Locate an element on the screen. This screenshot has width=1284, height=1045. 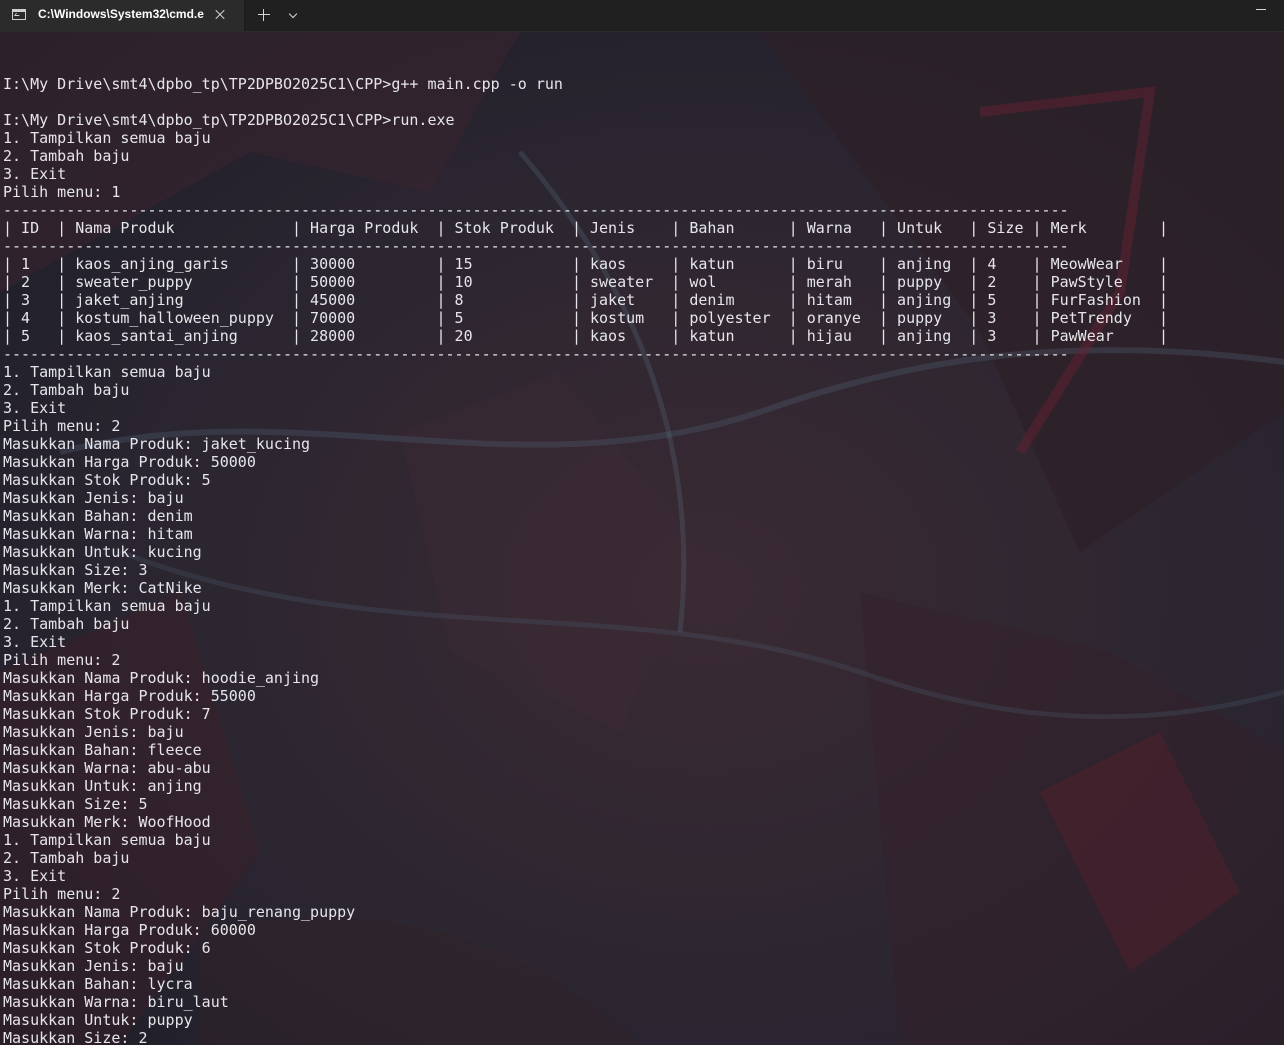
terminal-icon is located at coordinates (19, 14).